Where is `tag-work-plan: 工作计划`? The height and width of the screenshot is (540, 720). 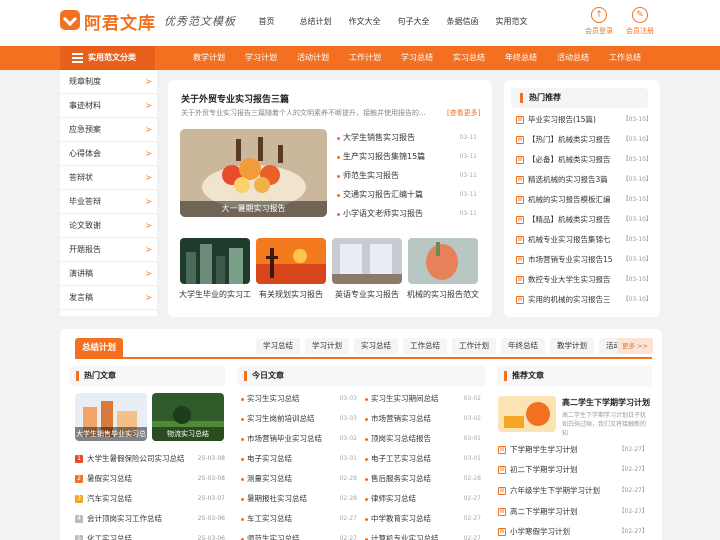
tag-work-plan: 工作计划 is located at coordinates (474, 346).